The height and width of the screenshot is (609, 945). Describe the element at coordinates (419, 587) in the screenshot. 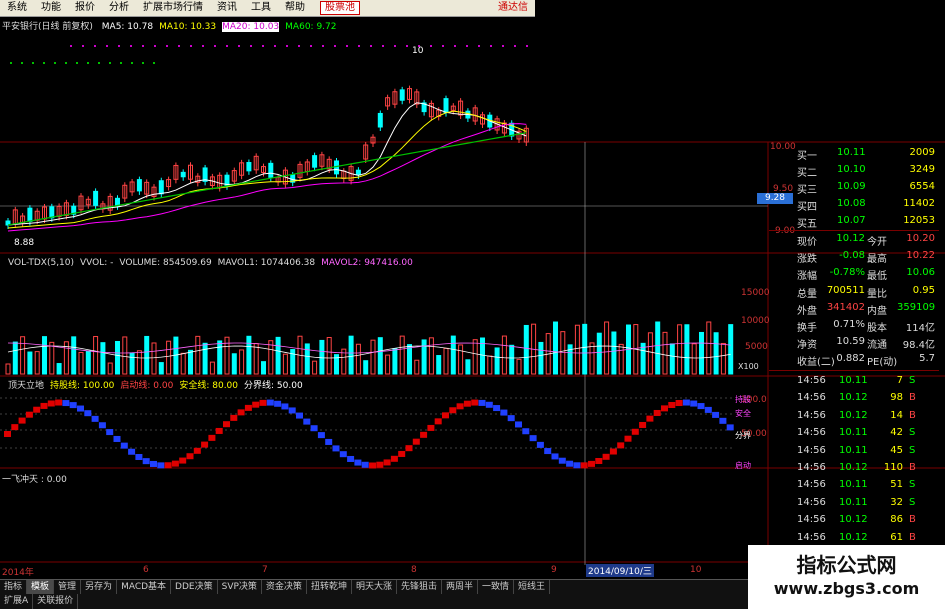

I see `indicator-tab: 先锋狙击` at that location.